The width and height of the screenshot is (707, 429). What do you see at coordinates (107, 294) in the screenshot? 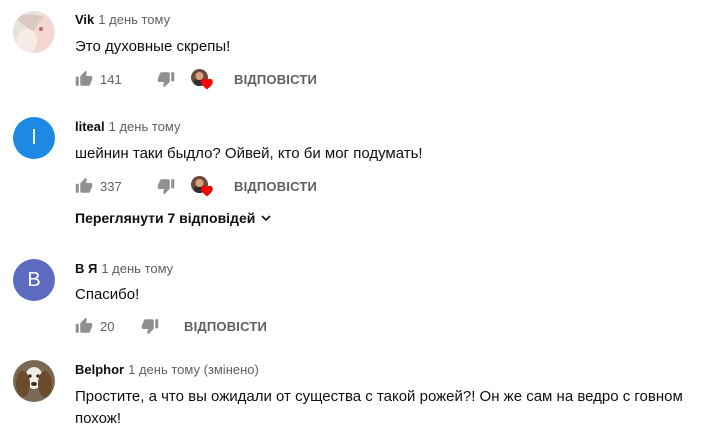
I see `comment-text: Спасибо!` at bounding box center [107, 294].